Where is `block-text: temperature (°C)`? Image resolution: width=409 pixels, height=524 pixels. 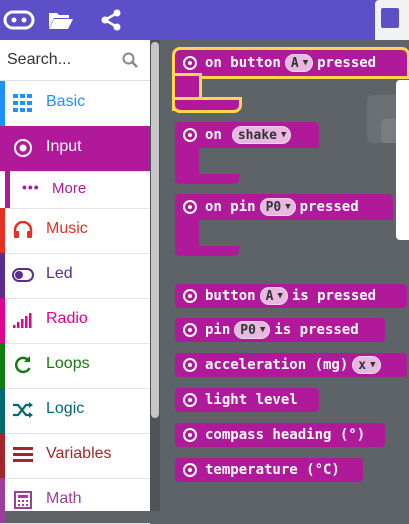
block-text: temperature (°C) is located at coordinates (272, 470).